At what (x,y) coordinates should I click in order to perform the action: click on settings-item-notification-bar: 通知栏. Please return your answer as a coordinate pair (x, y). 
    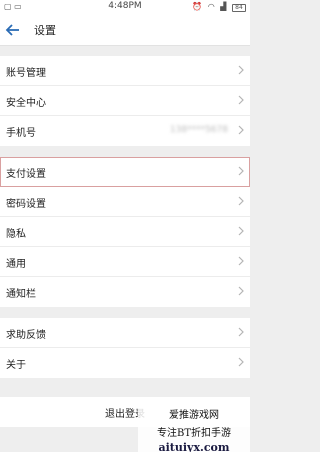
    Looking at the image, I should click on (125, 292).